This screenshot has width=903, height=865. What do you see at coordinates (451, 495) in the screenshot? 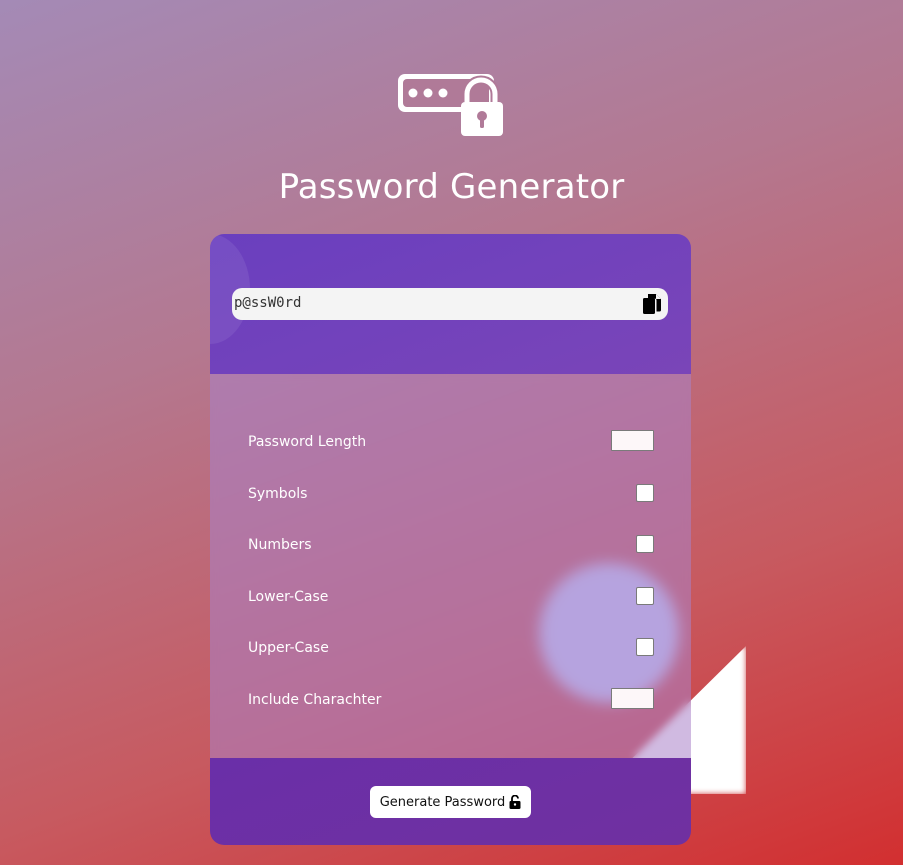
I see `option-symbols: Symbols` at bounding box center [451, 495].